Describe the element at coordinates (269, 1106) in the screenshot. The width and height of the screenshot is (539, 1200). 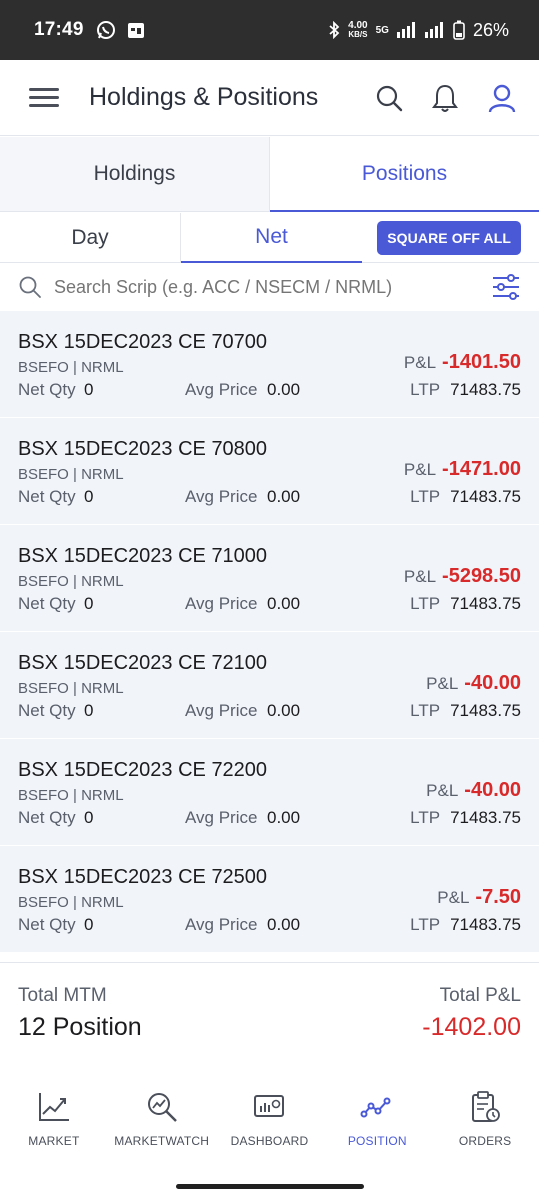
I see `dashboard-icon` at that location.